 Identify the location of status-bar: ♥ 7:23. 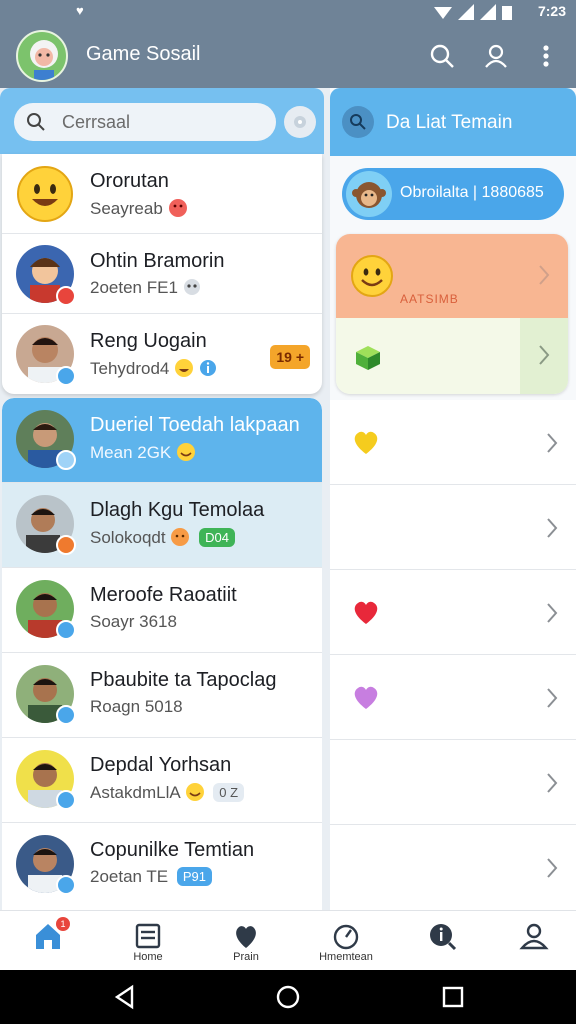
(288, 12).